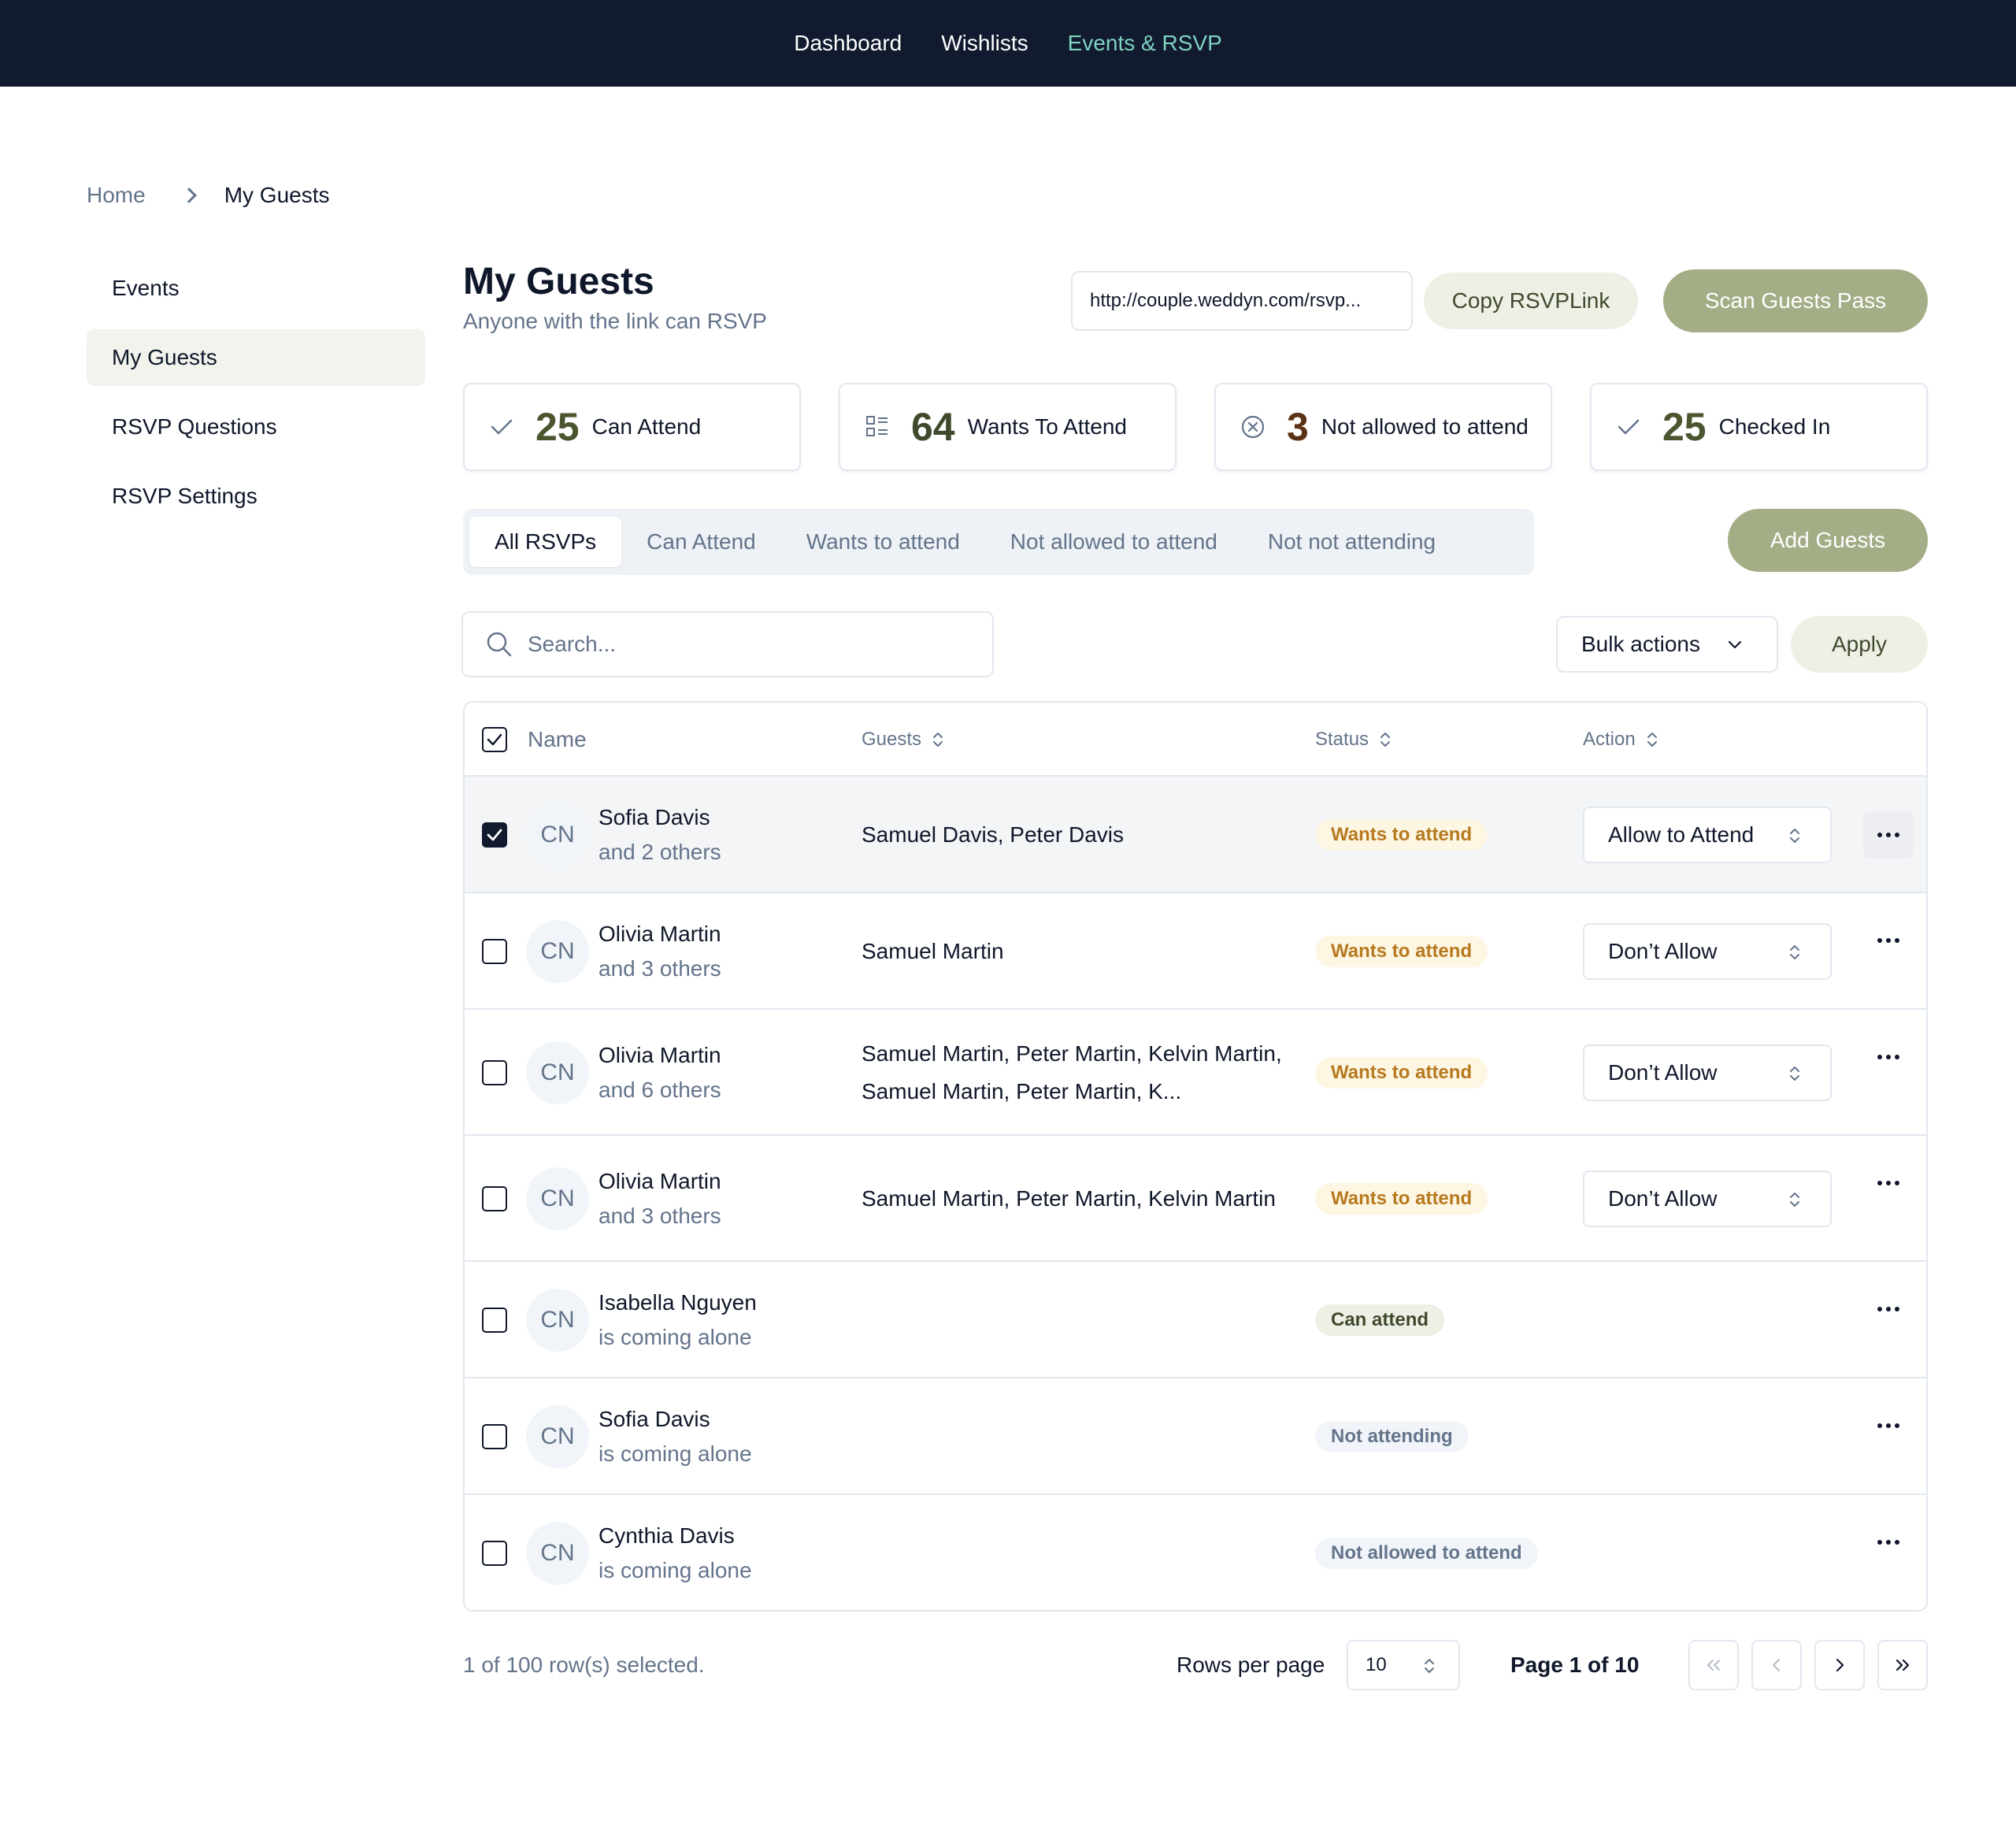 This screenshot has height=1840, width=2016. I want to click on chevron-left-icon, so click(1776, 1665).